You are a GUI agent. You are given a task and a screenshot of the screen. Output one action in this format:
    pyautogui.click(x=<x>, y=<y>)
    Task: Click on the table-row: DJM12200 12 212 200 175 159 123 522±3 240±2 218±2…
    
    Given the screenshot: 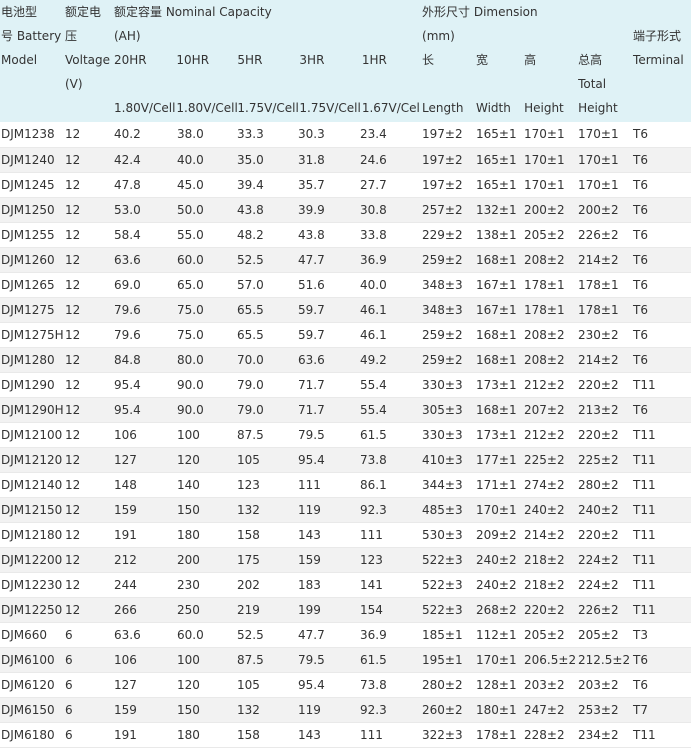 What is the action you would take?
    pyautogui.click(x=345, y=560)
    